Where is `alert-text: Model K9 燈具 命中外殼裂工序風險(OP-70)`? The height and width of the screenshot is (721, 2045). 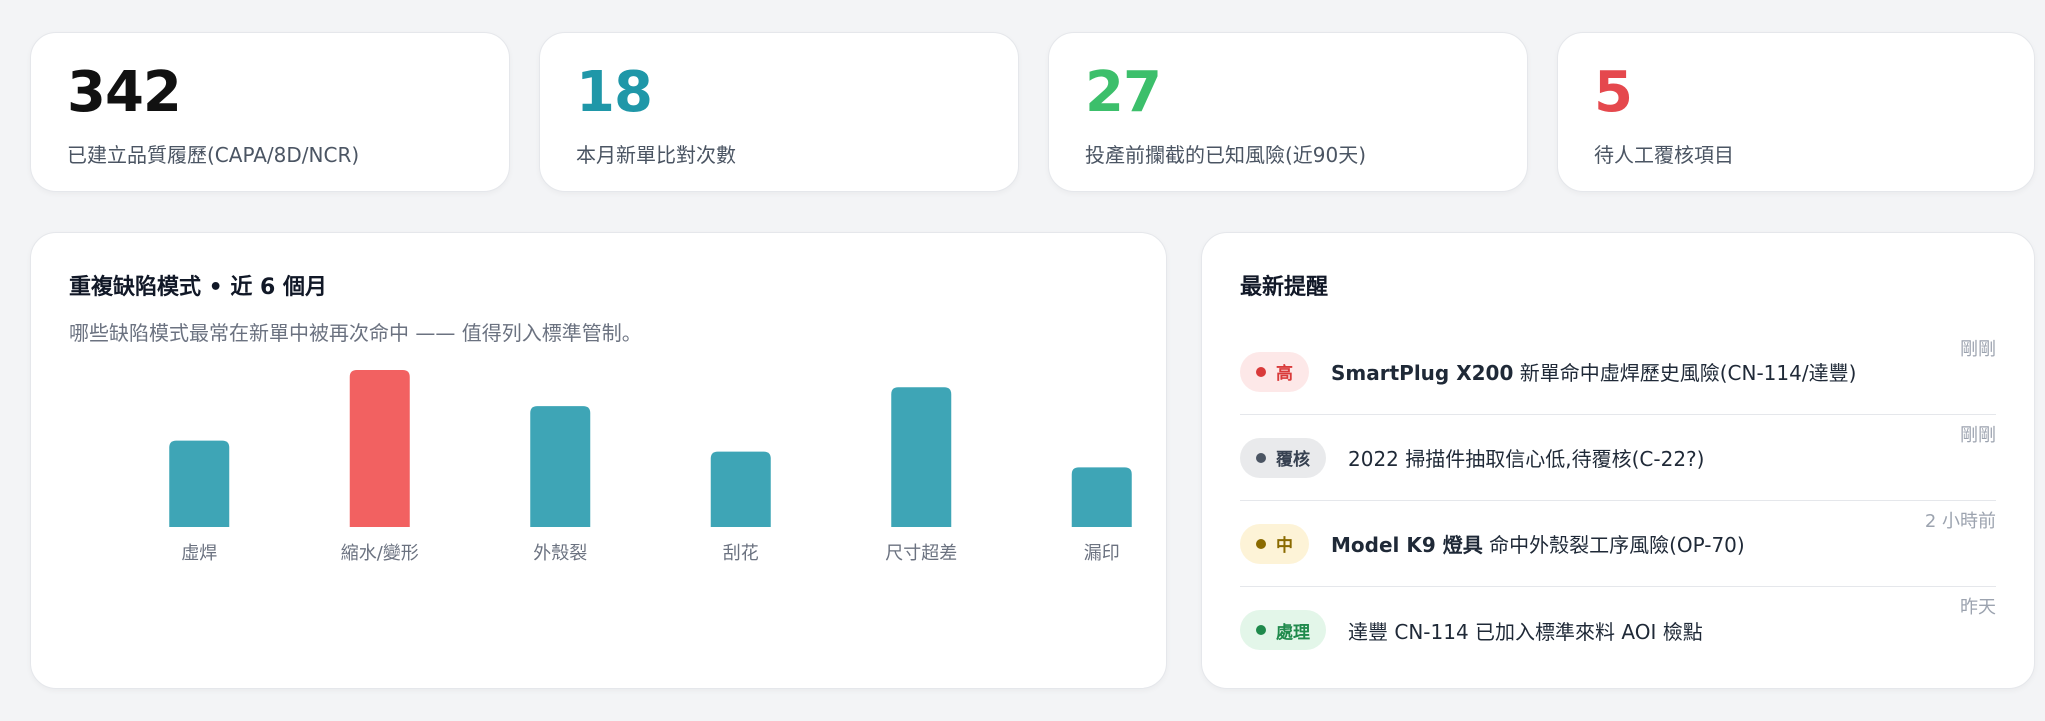
alert-text: Model K9 燈具 命中外殼裂工序風險(OP-70) is located at coordinates (1628, 543).